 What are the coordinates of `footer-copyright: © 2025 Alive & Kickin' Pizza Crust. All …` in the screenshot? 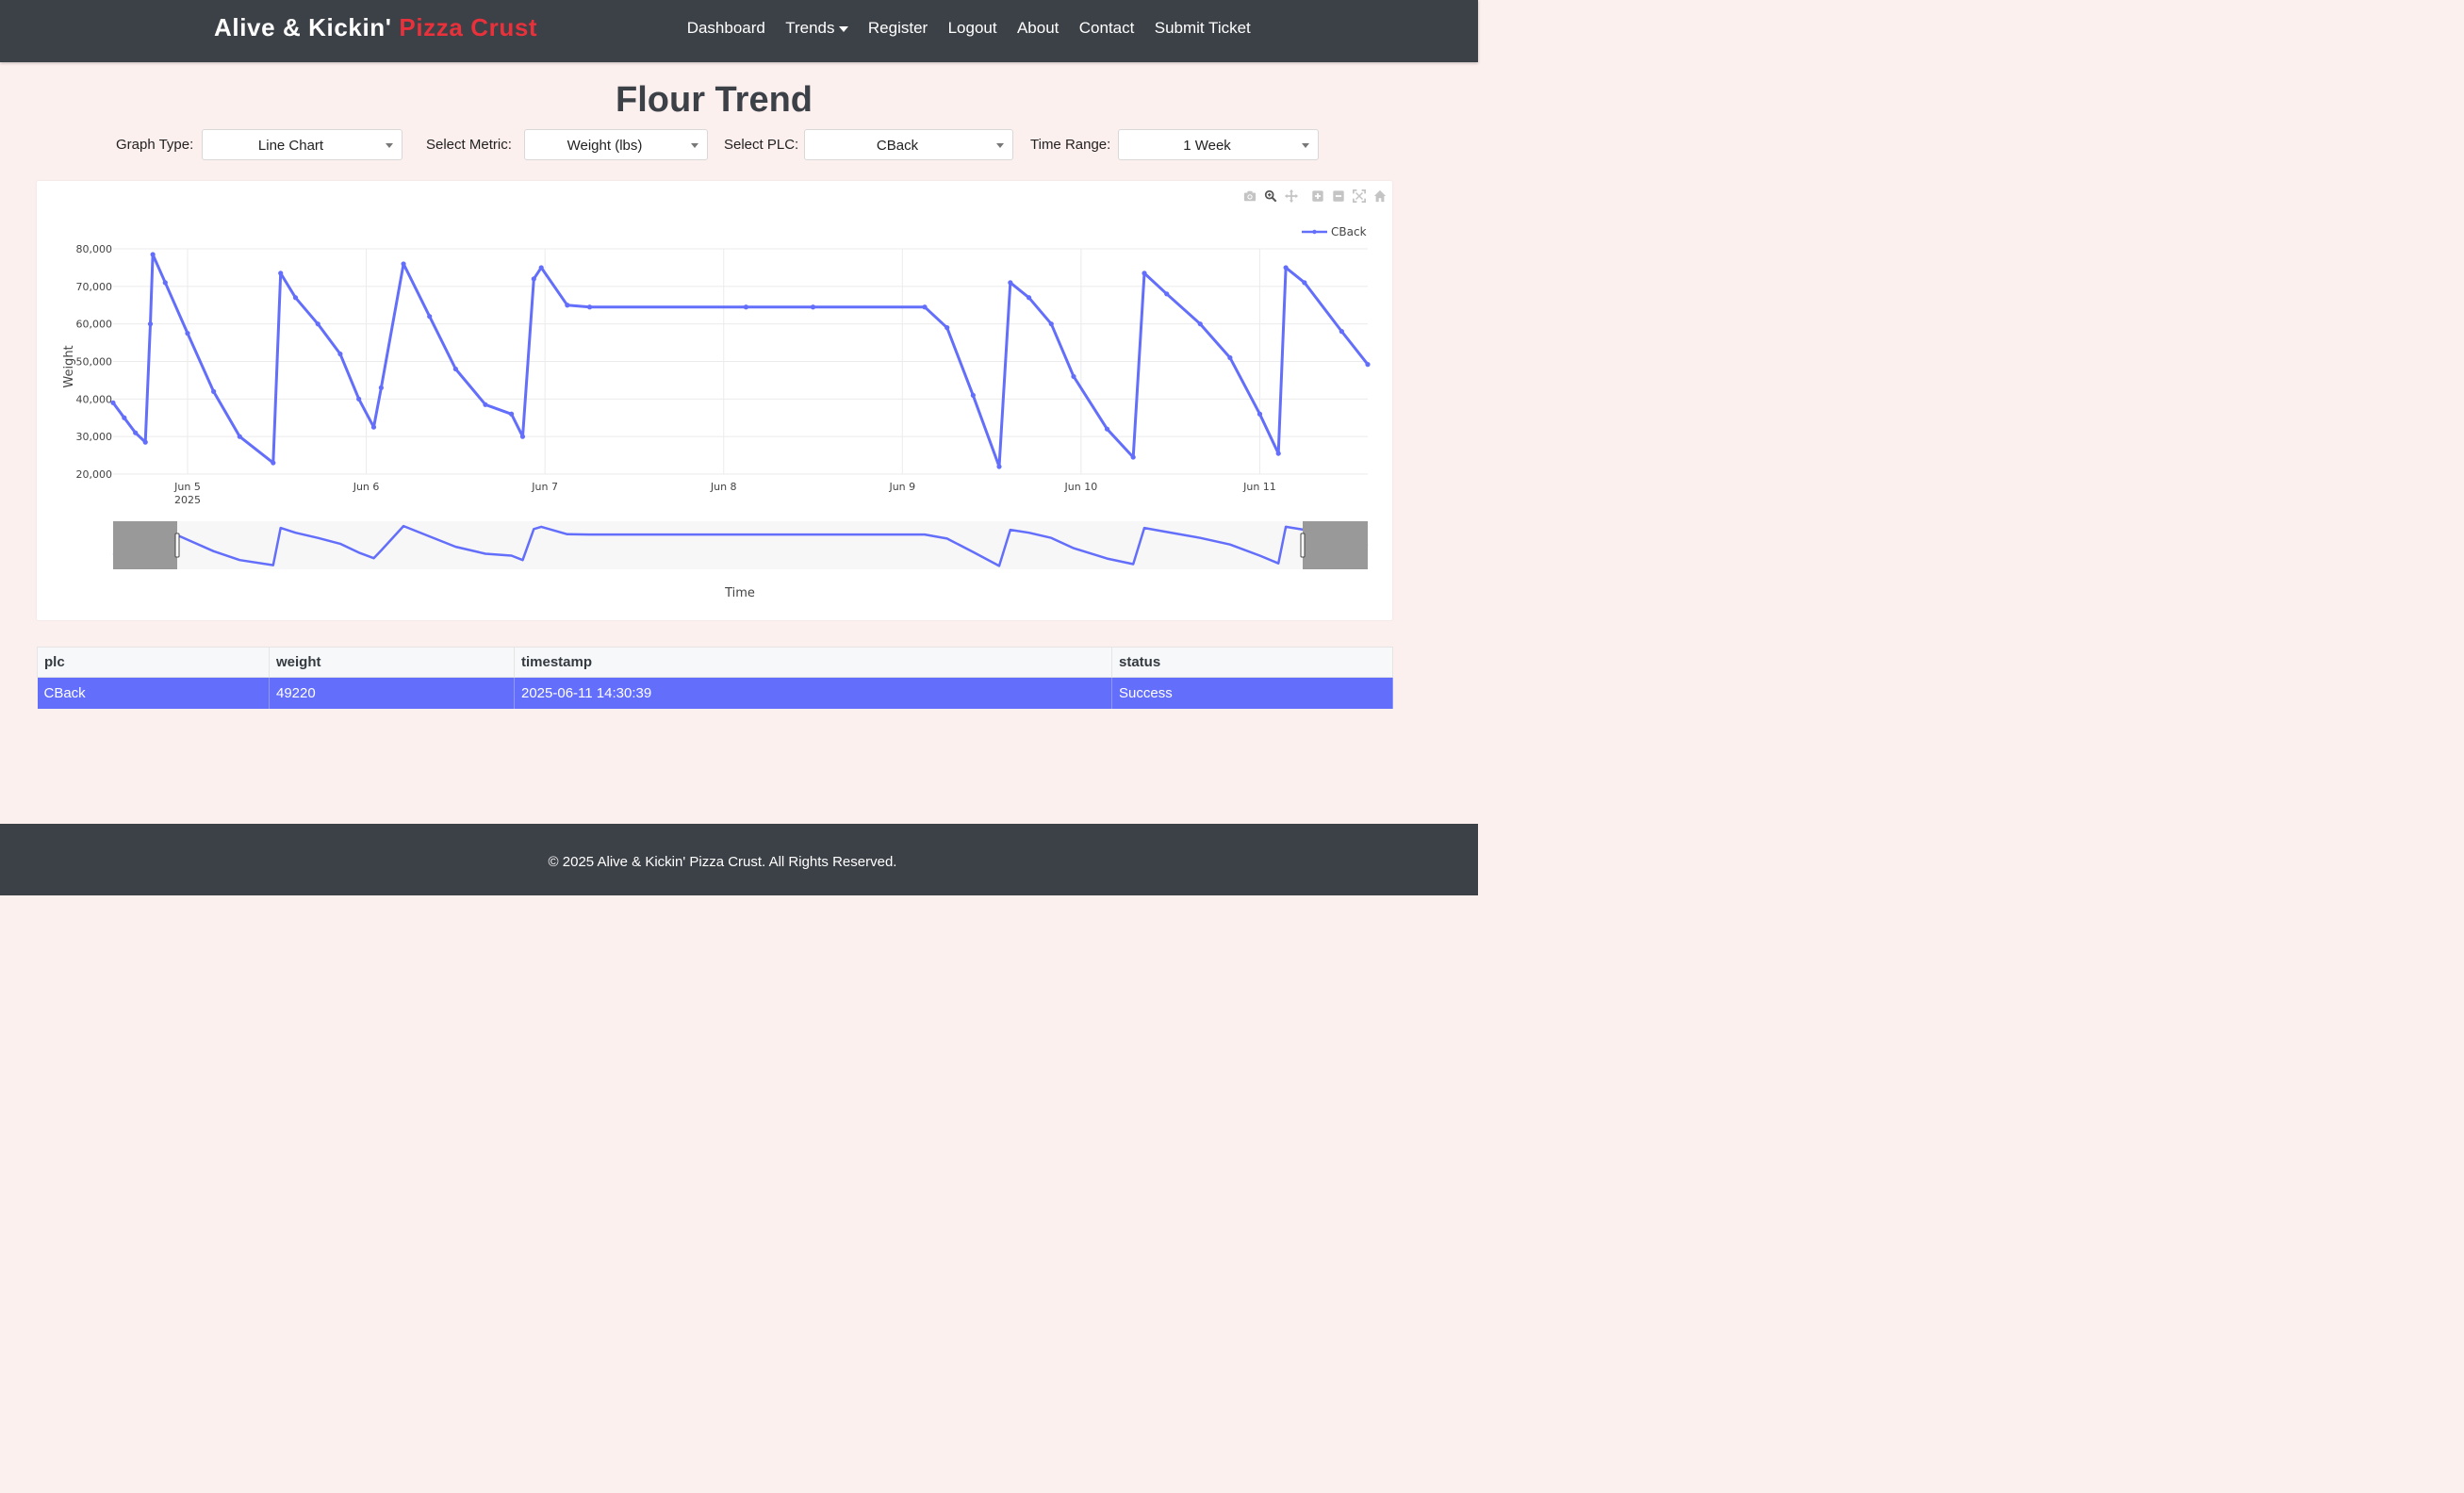 It's located at (722, 862).